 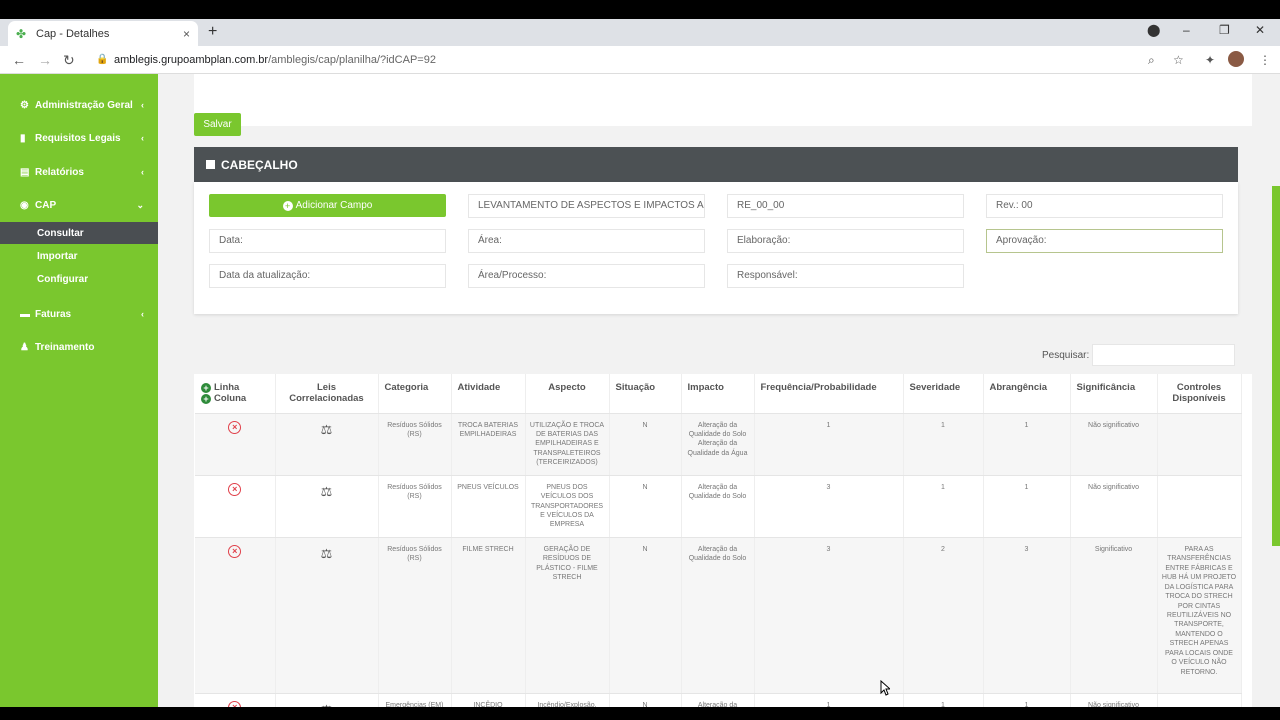 I want to click on area-field: Área:, so click(x=586, y=241).